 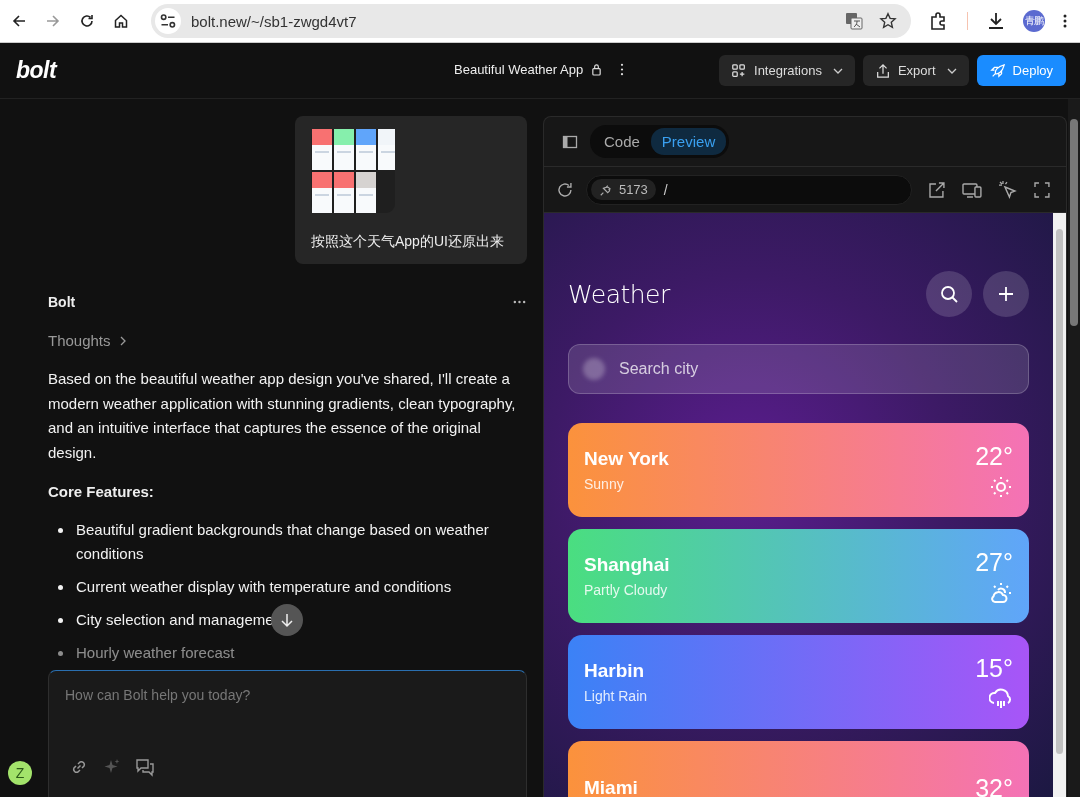 I want to click on chat-icon, so click(x=145, y=767).